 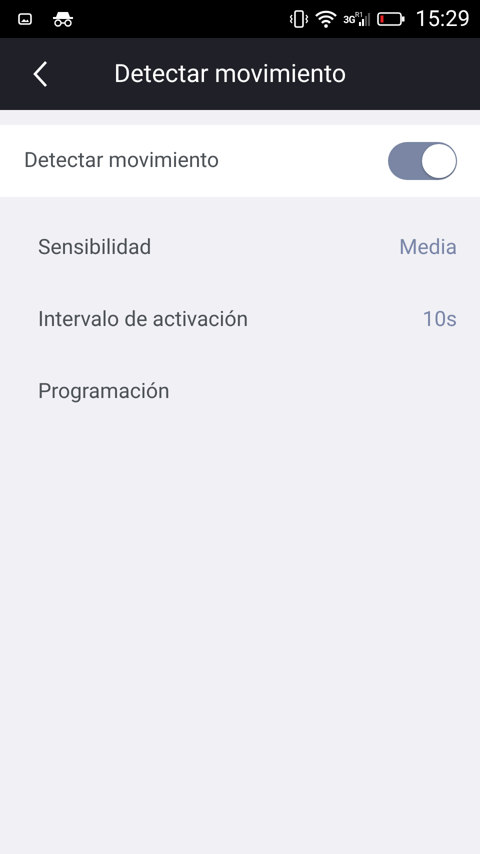 I want to click on setting-row: Intervalo de activación 10s, so click(x=240, y=320).